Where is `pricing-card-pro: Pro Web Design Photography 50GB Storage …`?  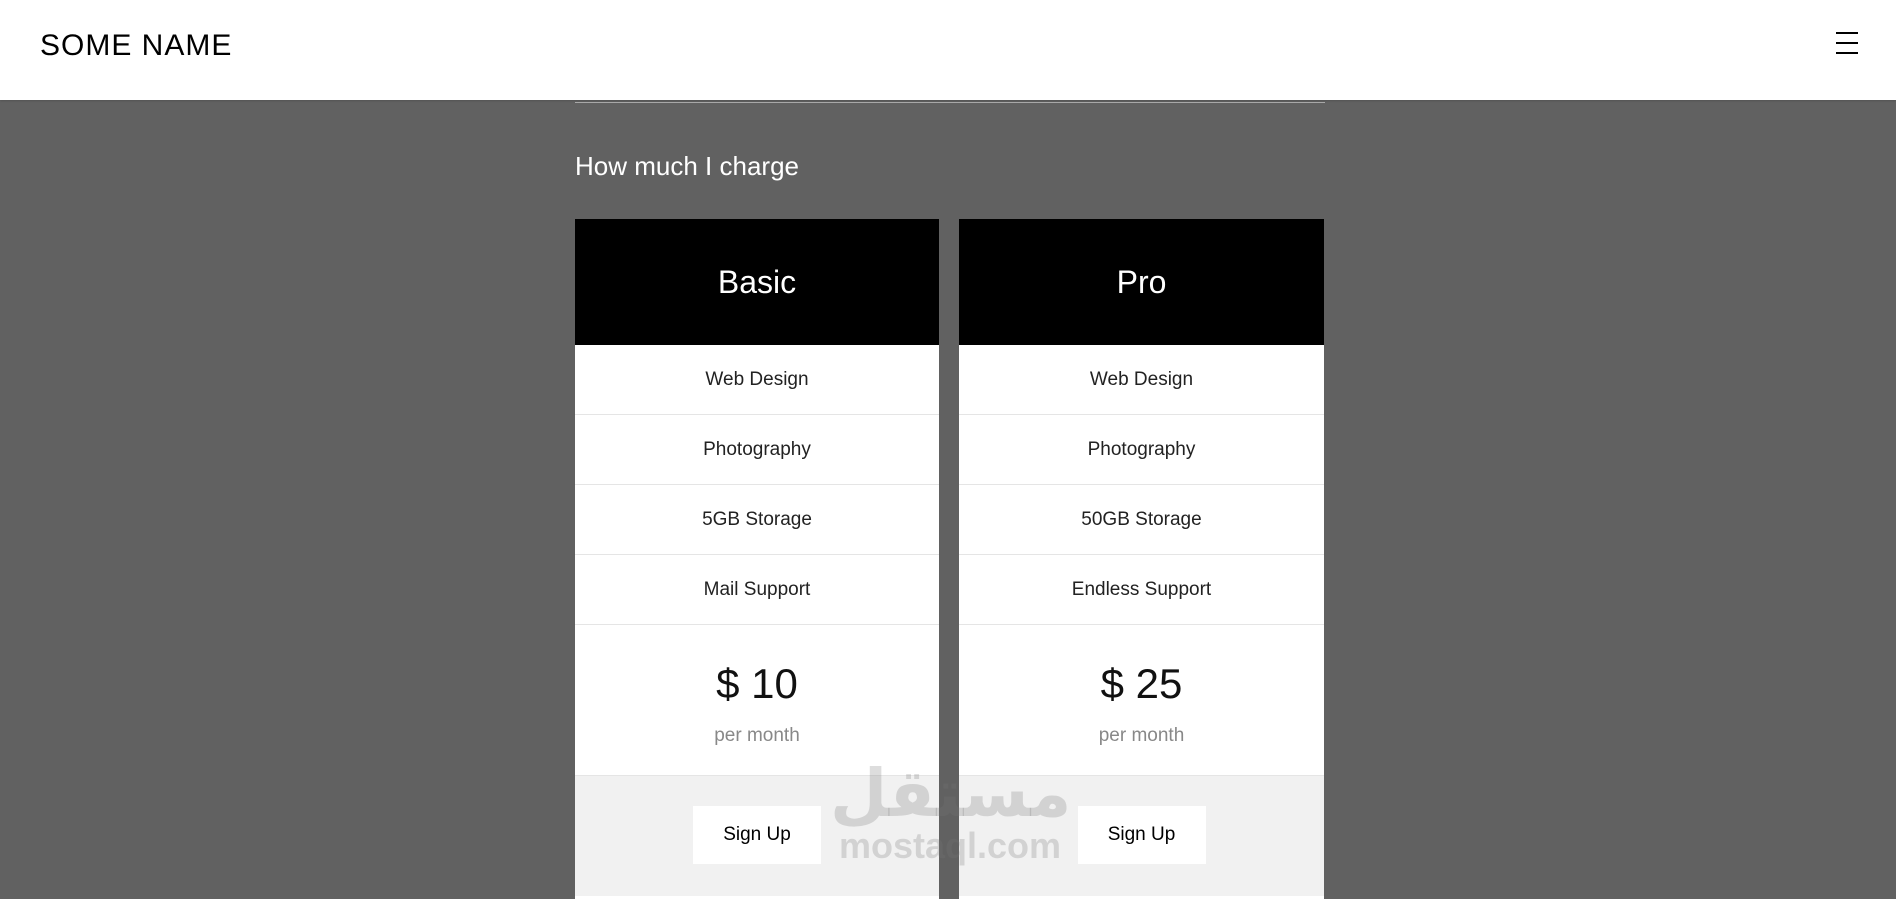
pricing-card-pro: Pro Web Design Photography 50GB Storage … is located at coordinates (1141, 559).